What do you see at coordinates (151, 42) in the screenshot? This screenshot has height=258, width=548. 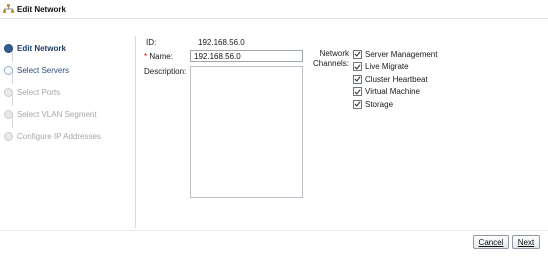 I see `id-label: ID:` at bounding box center [151, 42].